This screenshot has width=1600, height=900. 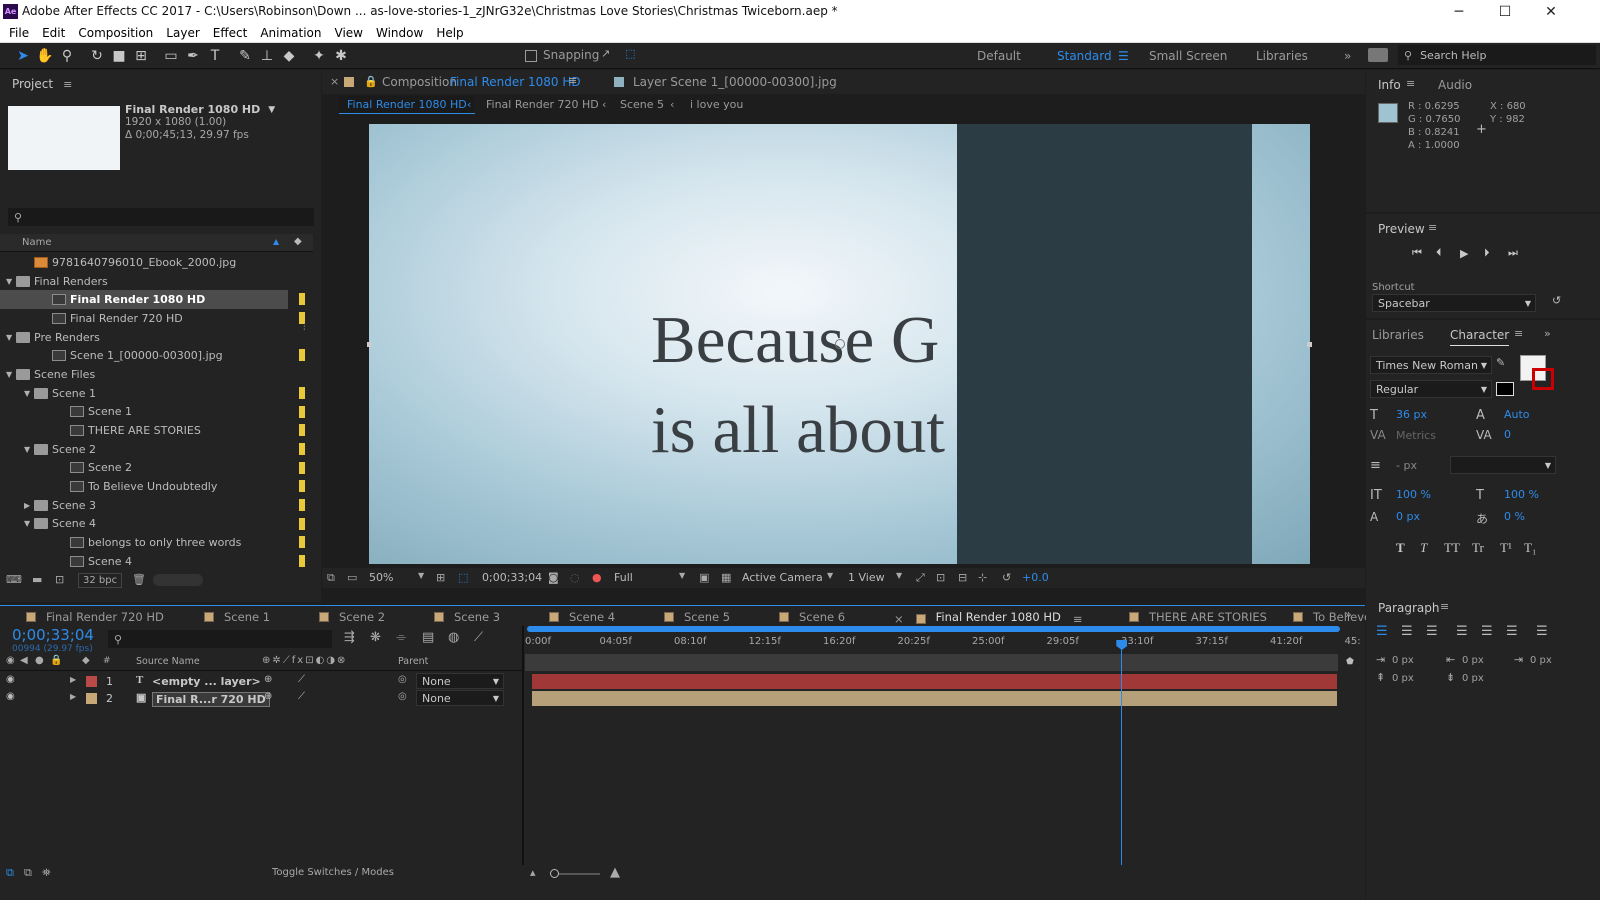 What do you see at coordinates (156, 318) in the screenshot?
I see `project-list-item: Final Render 720 HD` at bounding box center [156, 318].